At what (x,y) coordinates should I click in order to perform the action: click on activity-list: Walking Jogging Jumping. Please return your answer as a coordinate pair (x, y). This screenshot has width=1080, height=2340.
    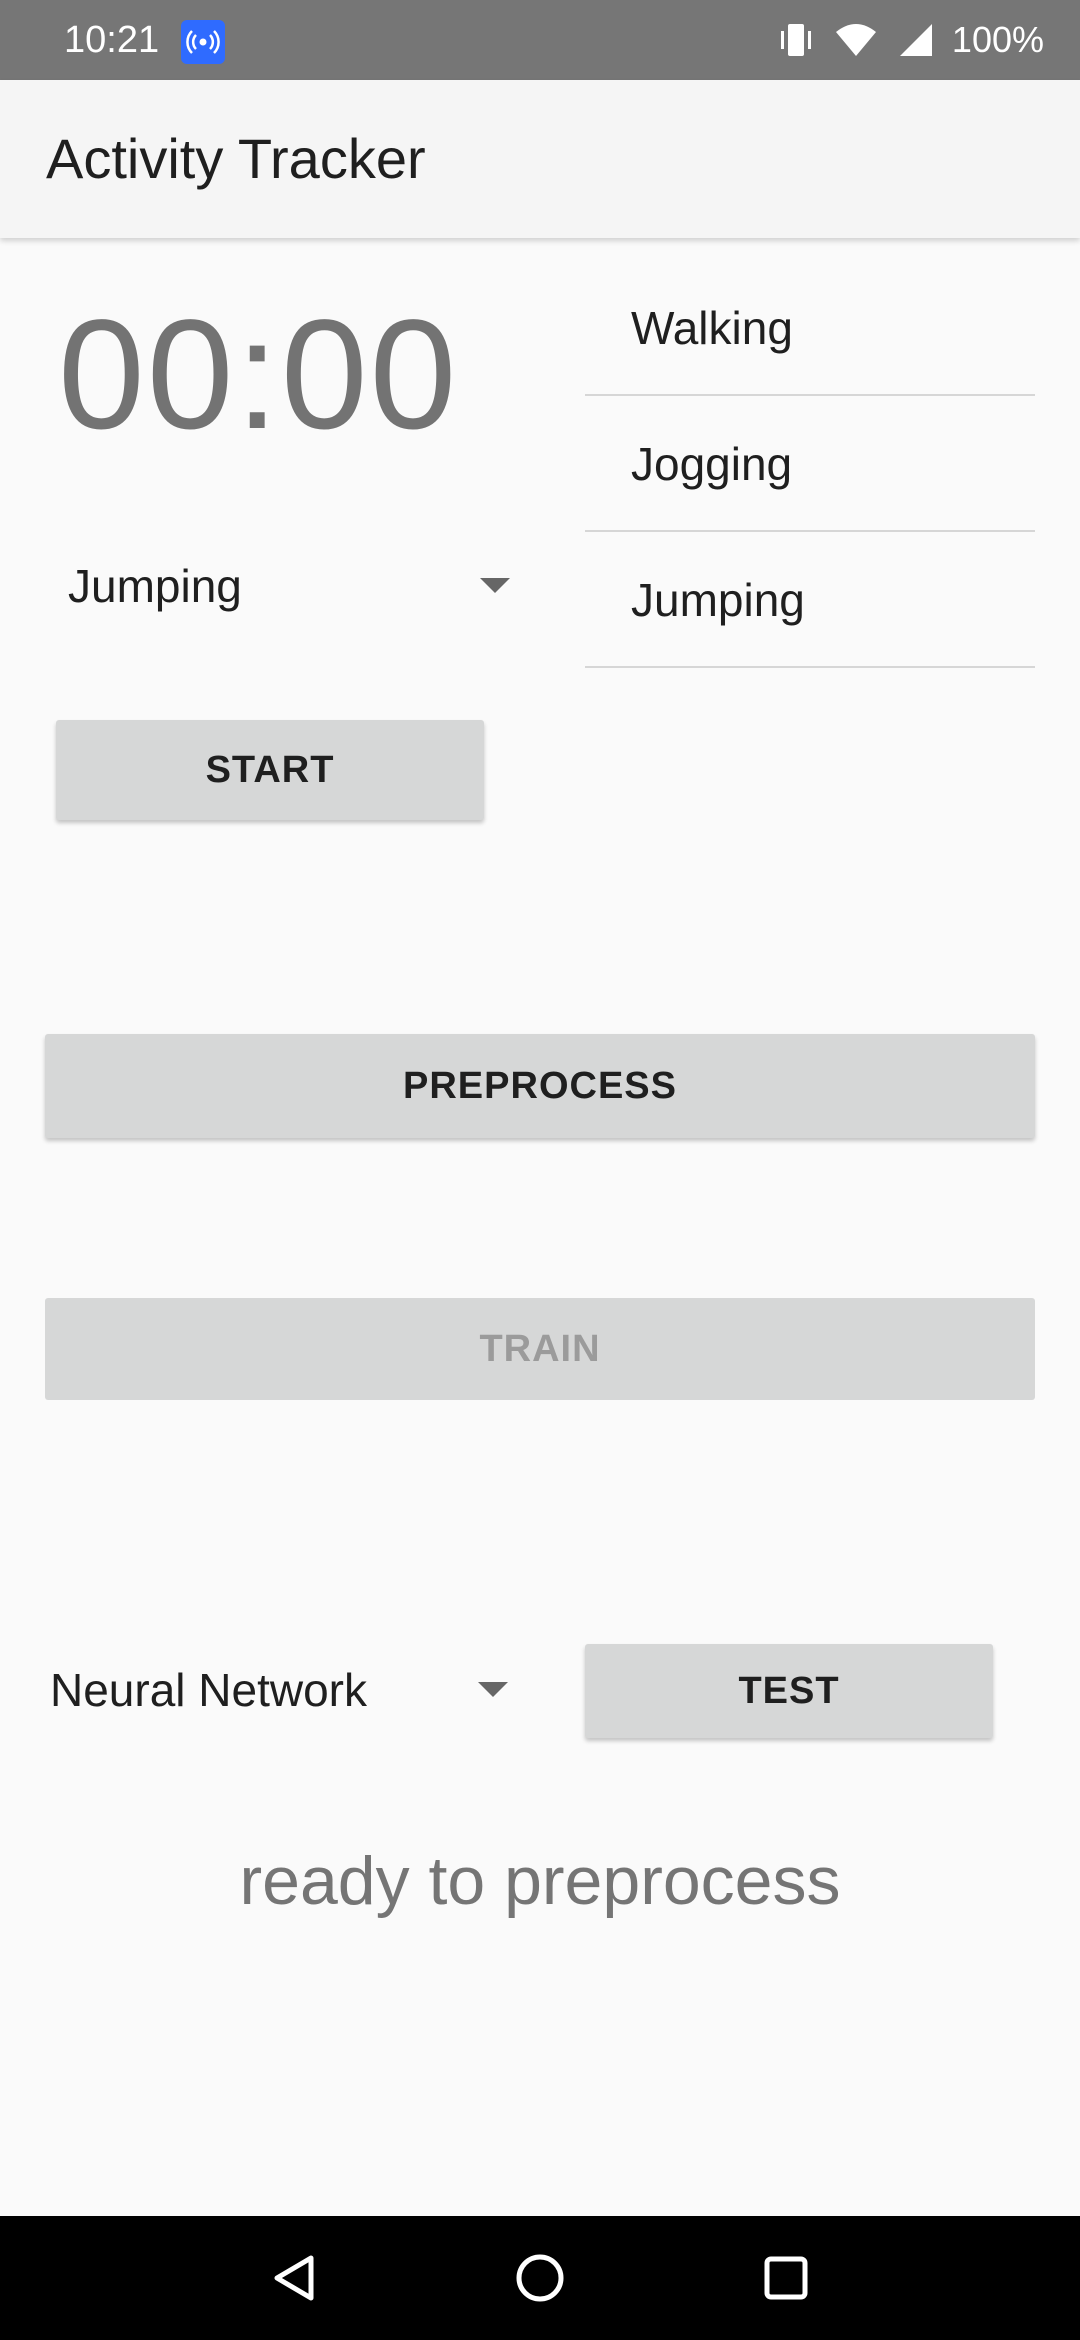
    Looking at the image, I should click on (810, 464).